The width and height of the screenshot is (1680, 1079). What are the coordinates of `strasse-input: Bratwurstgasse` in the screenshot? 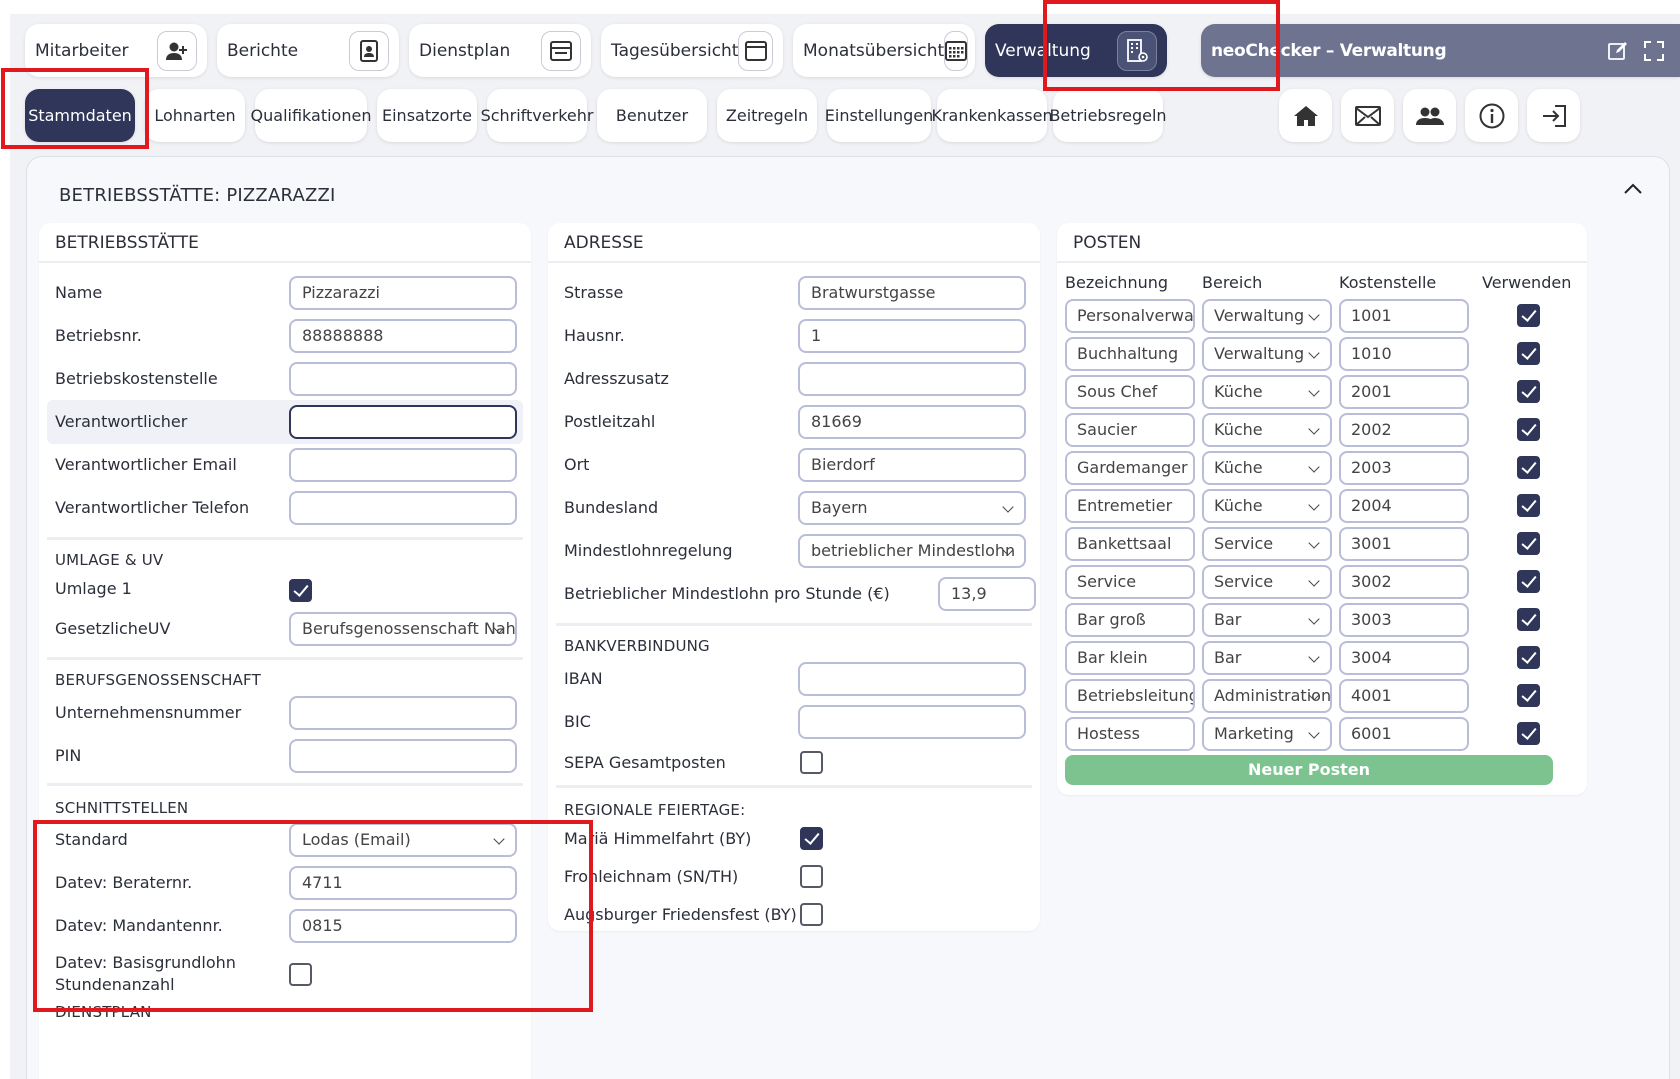 It's located at (912, 293).